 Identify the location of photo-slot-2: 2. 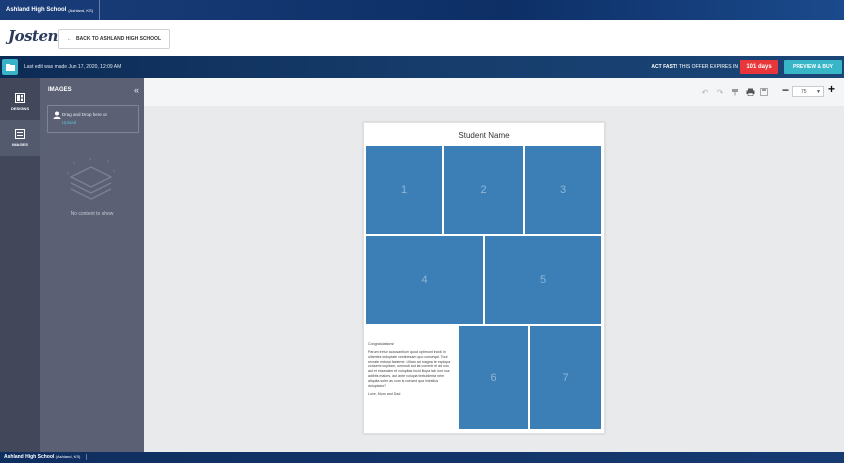
(483, 190).